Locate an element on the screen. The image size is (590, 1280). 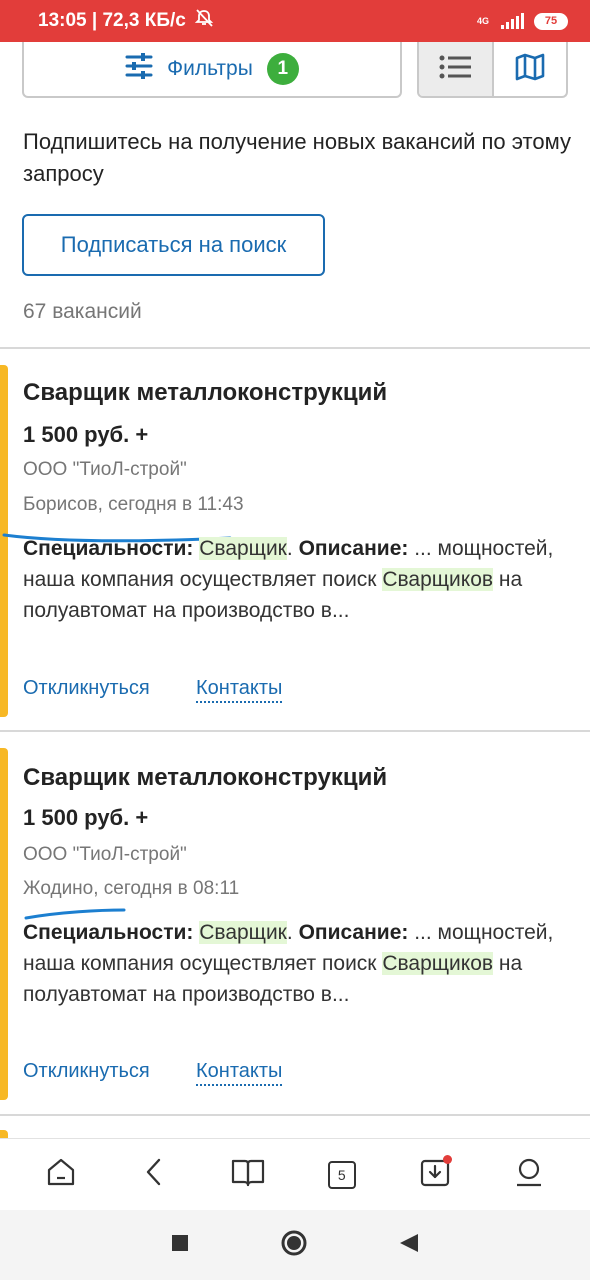
status-right: 4G 75 is located at coordinates (522, 21).